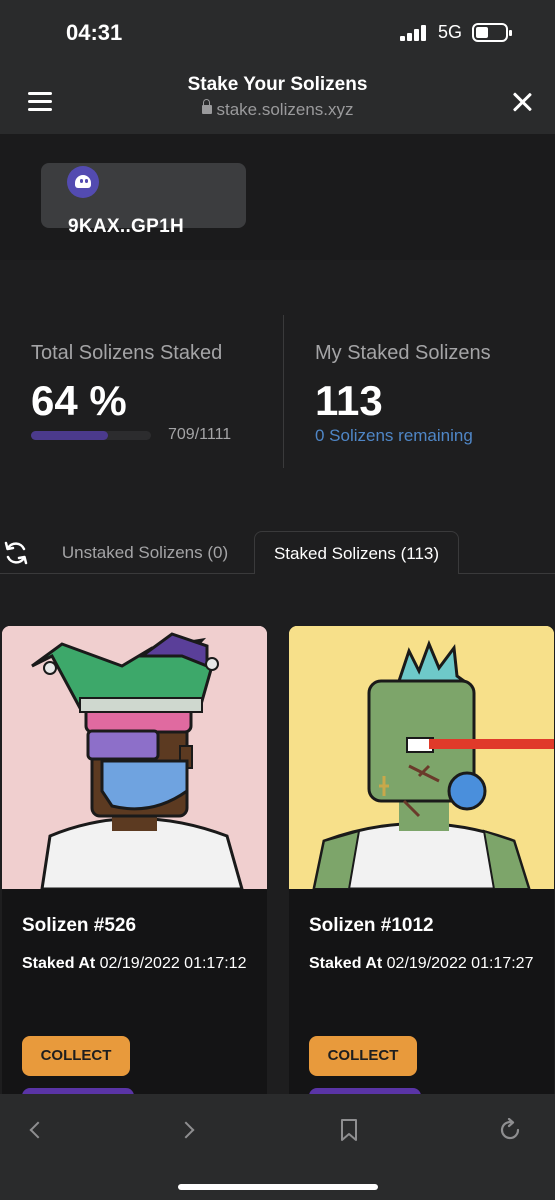 The width and height of the screenshot is (555, 1200). Describe the element at coordinates (421, 963) in the screenshot. I see `staked-at: Staked At 02/19/2022 01:17:27` at that location.